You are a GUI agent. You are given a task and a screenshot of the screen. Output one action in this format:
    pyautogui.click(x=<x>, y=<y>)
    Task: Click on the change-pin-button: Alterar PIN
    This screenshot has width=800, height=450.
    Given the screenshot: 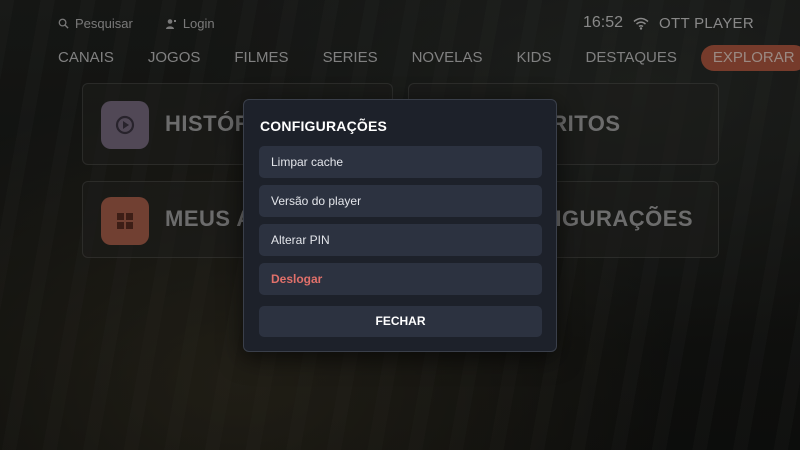 What is the action you would take?
    pyautogui.click(x=400, y=240)
    